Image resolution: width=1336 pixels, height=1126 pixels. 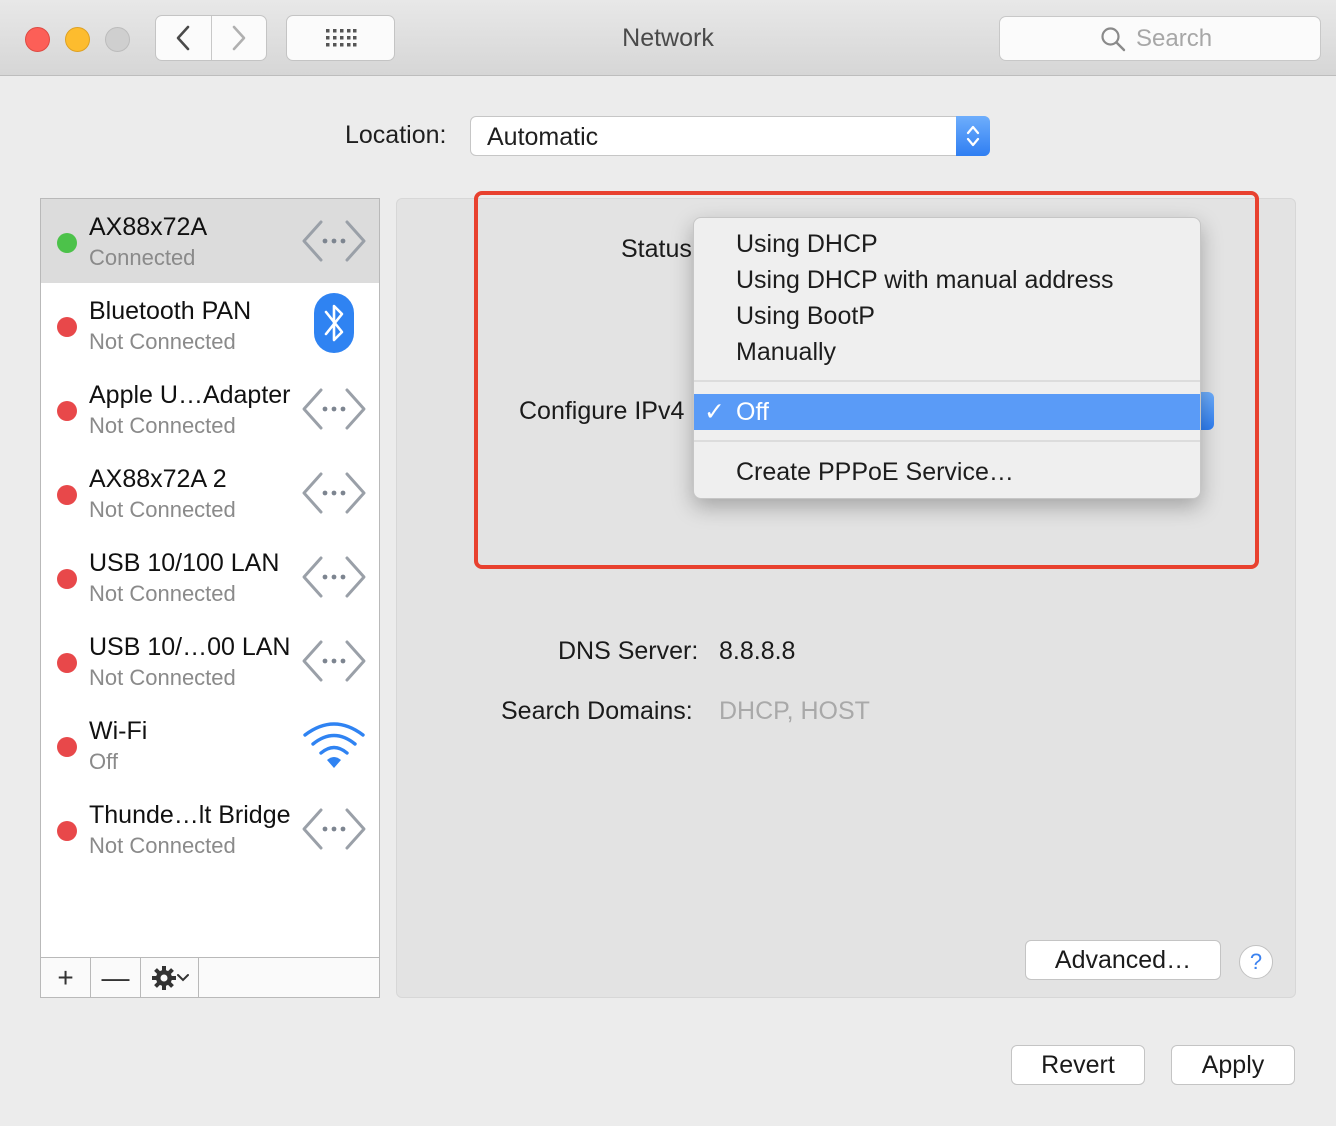 What do you see at coordinates (714, 412) in the screenshot?
I see `checkmark-icon: ✓` at bounding box center [714, 412].